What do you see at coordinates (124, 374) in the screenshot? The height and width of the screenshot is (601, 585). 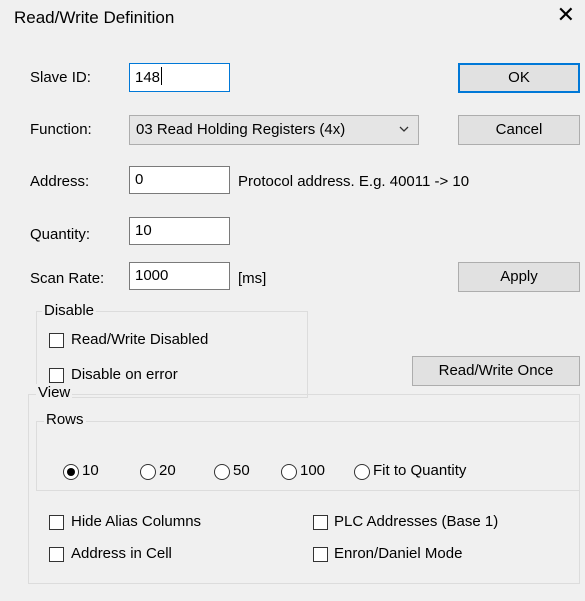 I see `disable-on-error-label: Disable on error` at bounding box center [124, 374].